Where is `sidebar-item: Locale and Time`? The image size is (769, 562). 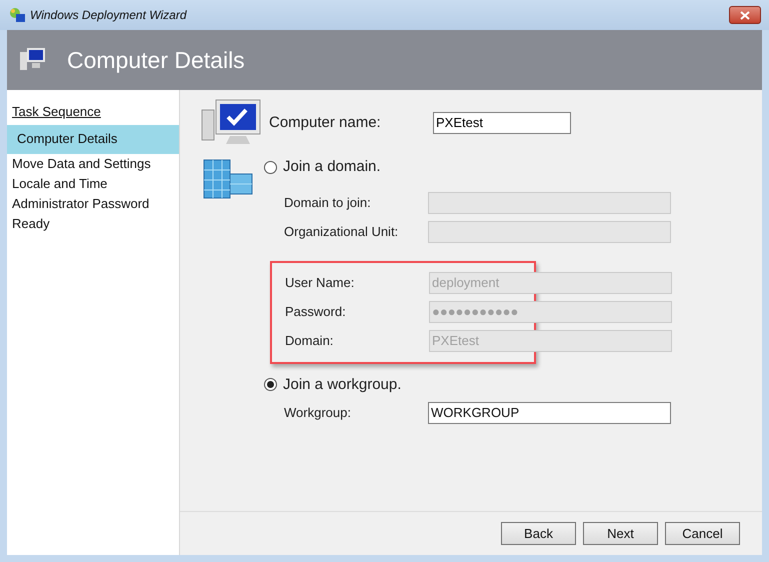 sidebar-item: Locale and Time is located at coordinates (93, 184).